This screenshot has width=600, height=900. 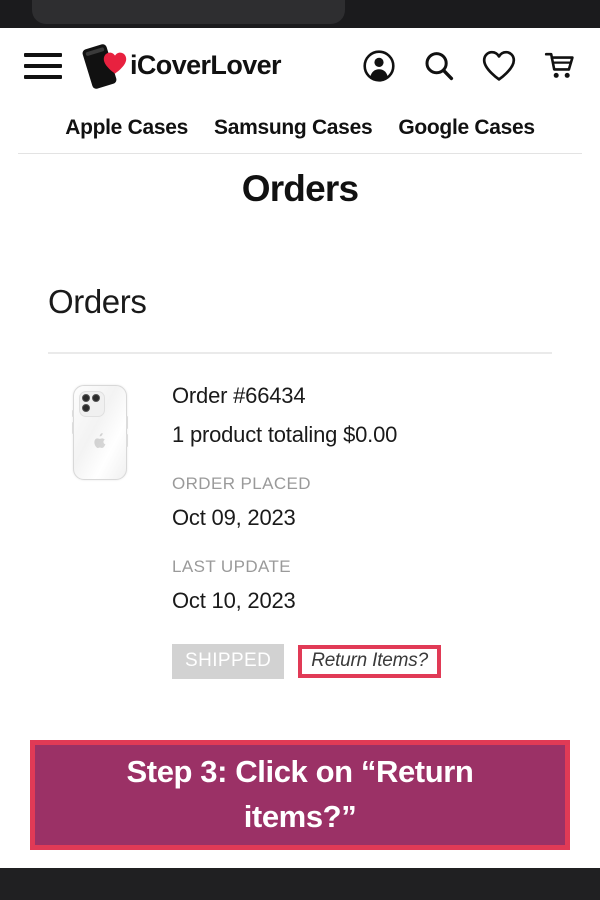 I want to click on return-items-link: Return Items?, so click(x=369, y=660).